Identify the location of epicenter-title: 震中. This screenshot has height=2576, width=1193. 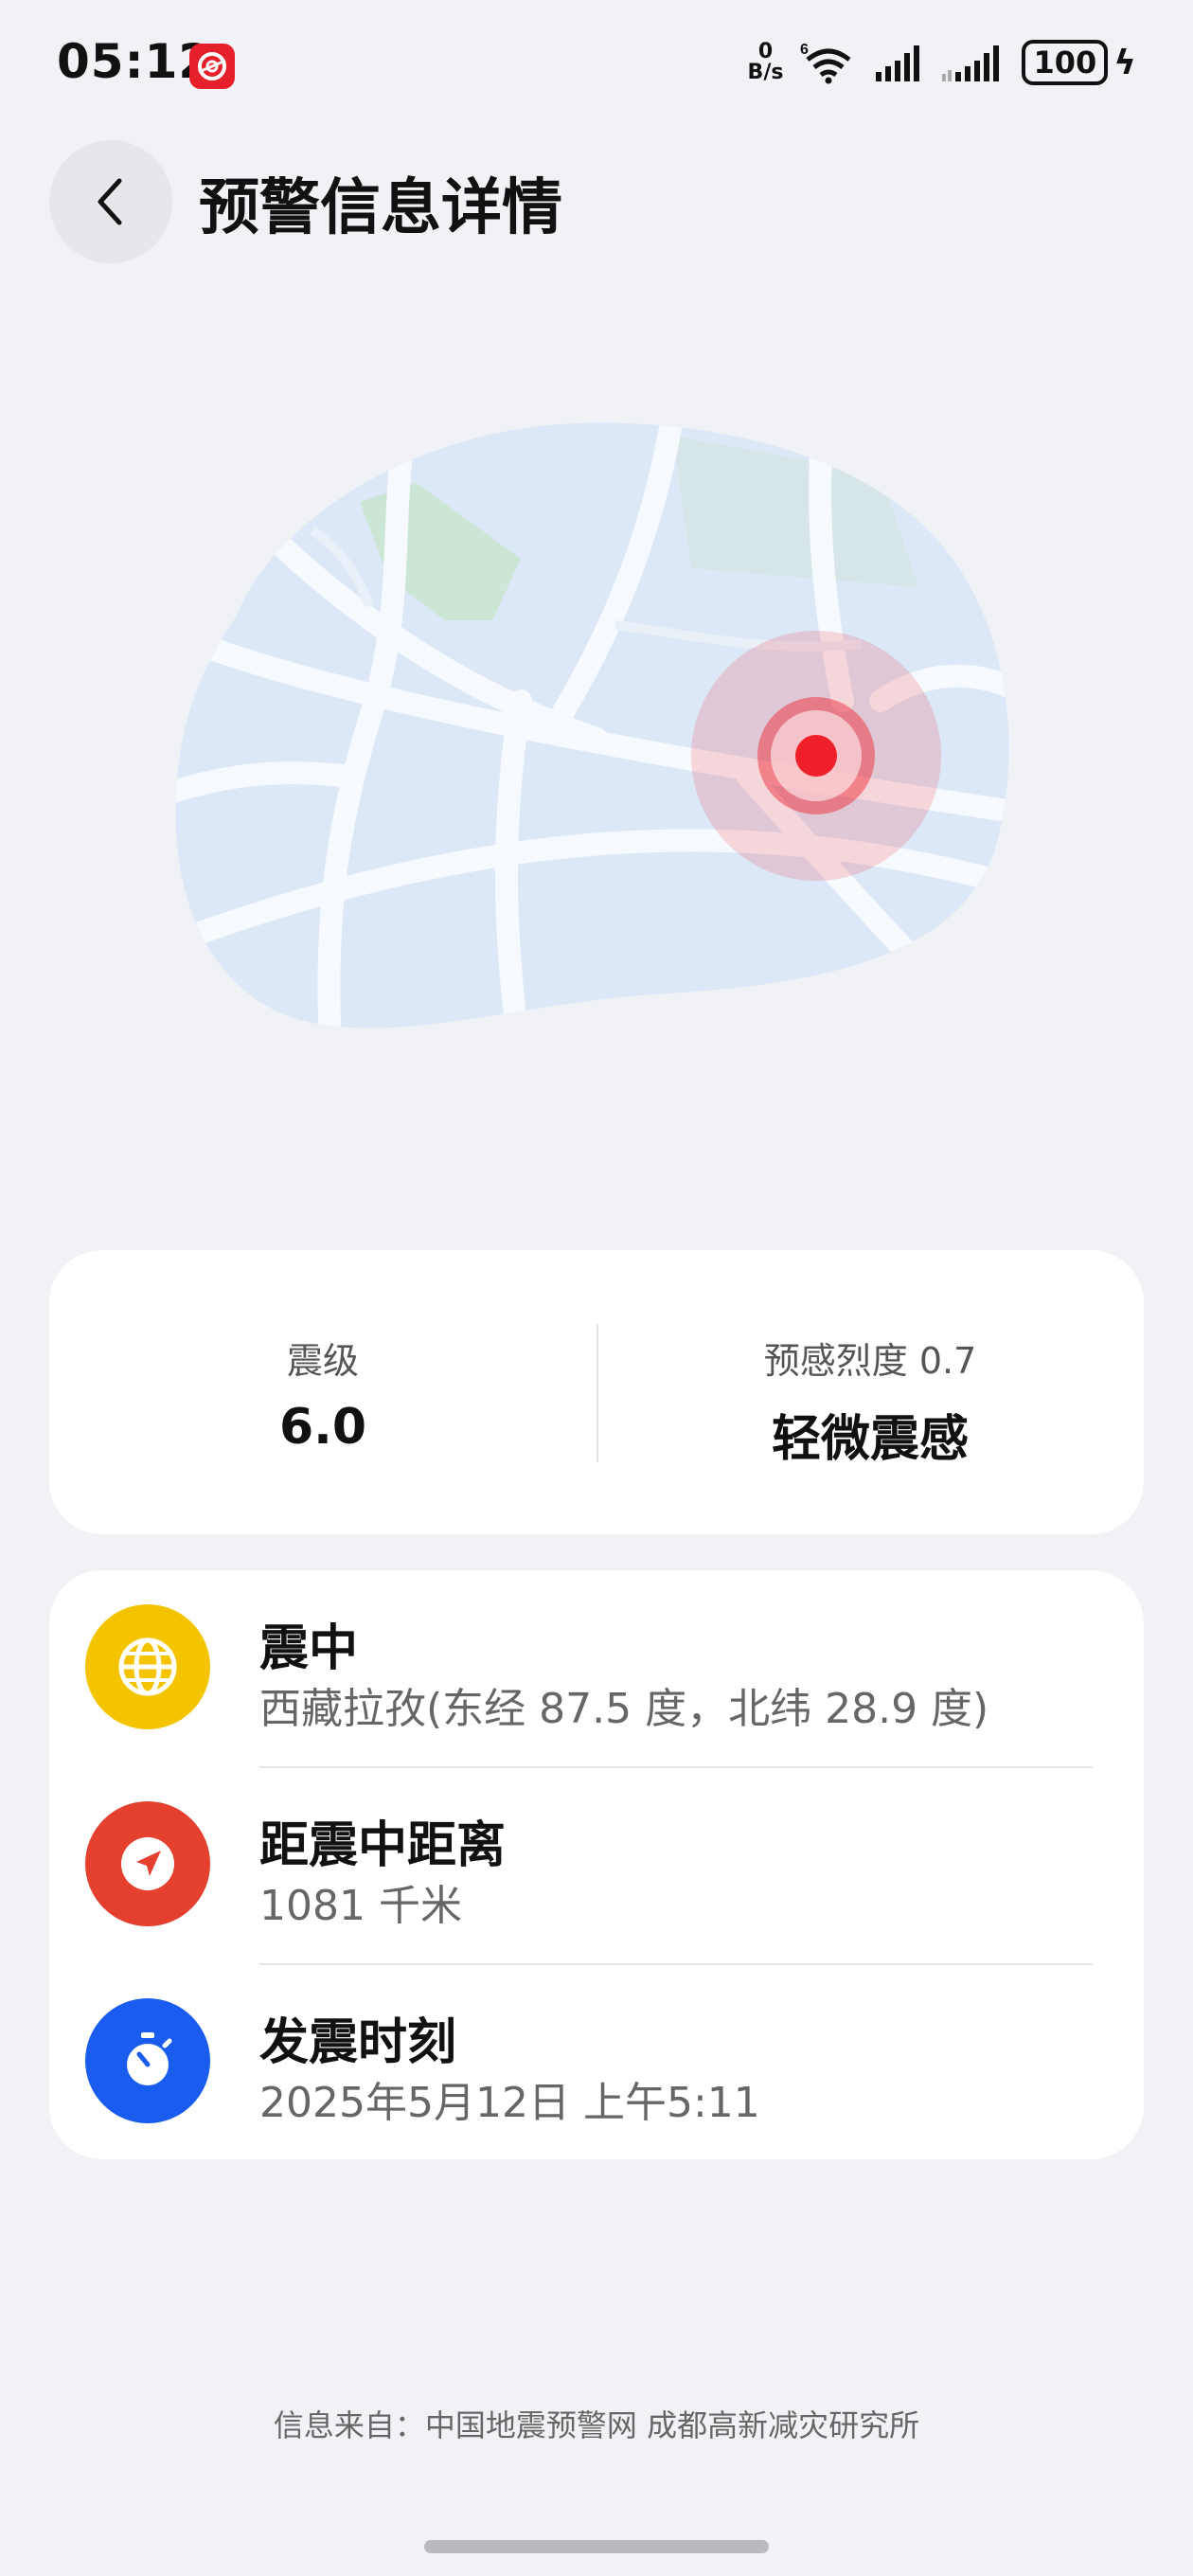
(309, 1648).